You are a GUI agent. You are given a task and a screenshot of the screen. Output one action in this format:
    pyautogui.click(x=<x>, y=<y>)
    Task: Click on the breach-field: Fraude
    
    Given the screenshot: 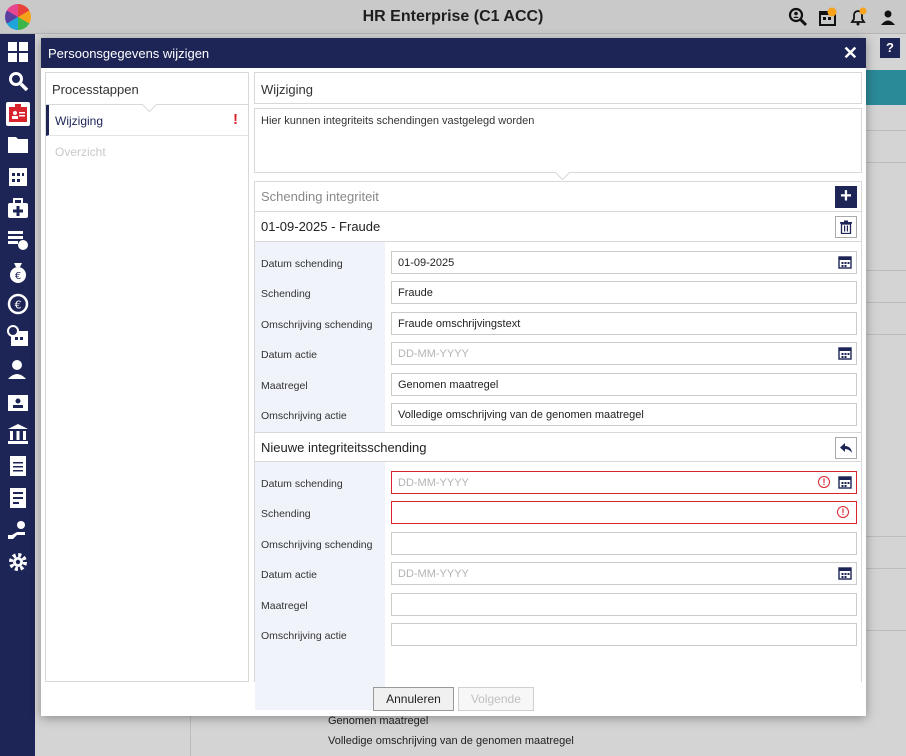 What is the action you would take?
    pyautogui.click(x=624, y=293)
    